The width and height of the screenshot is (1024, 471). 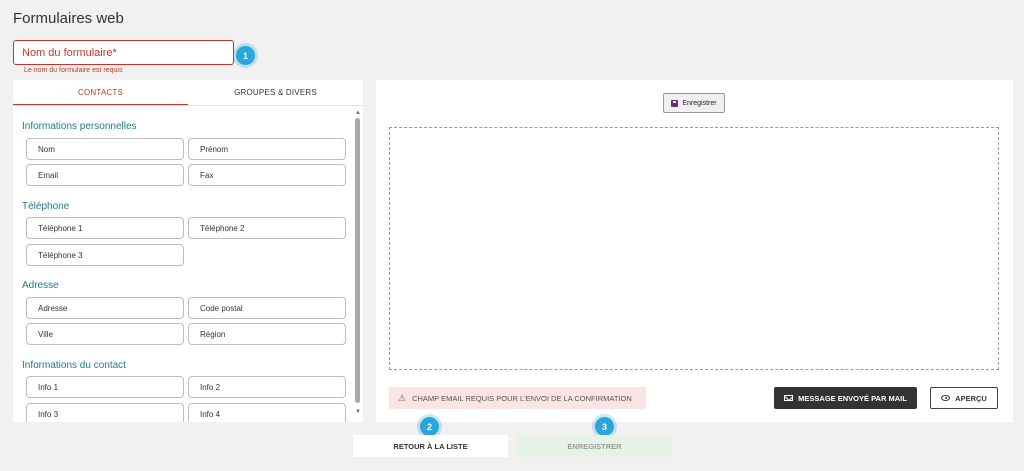 What do you see at coordinates (275, 92) in the screenshot?
I see `tab-groupes-divers: GROUPES & DIVERS` at bounding box center [275, 92].